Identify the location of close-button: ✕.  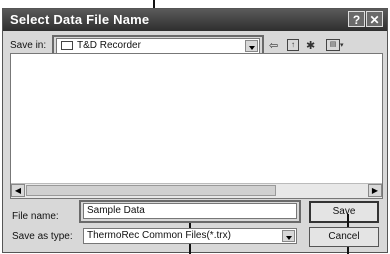
(374, 19).